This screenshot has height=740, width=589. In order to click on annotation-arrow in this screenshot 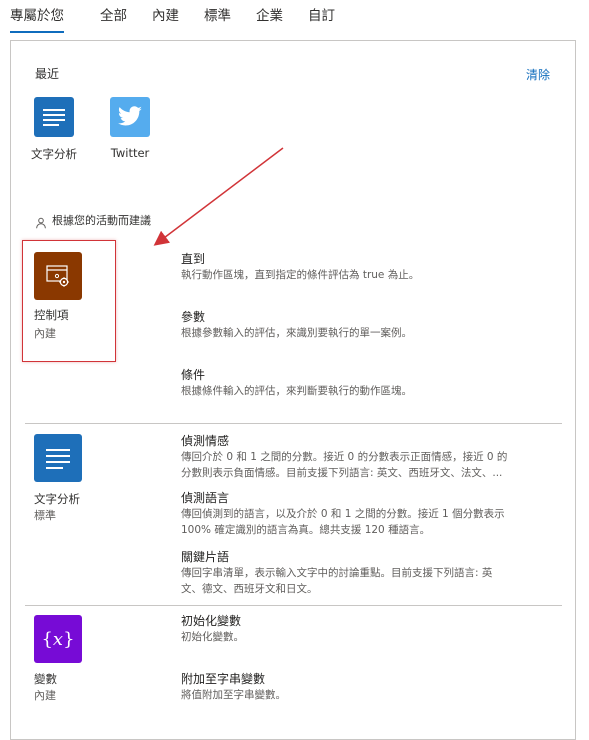, I will do `click(218, 196)`.